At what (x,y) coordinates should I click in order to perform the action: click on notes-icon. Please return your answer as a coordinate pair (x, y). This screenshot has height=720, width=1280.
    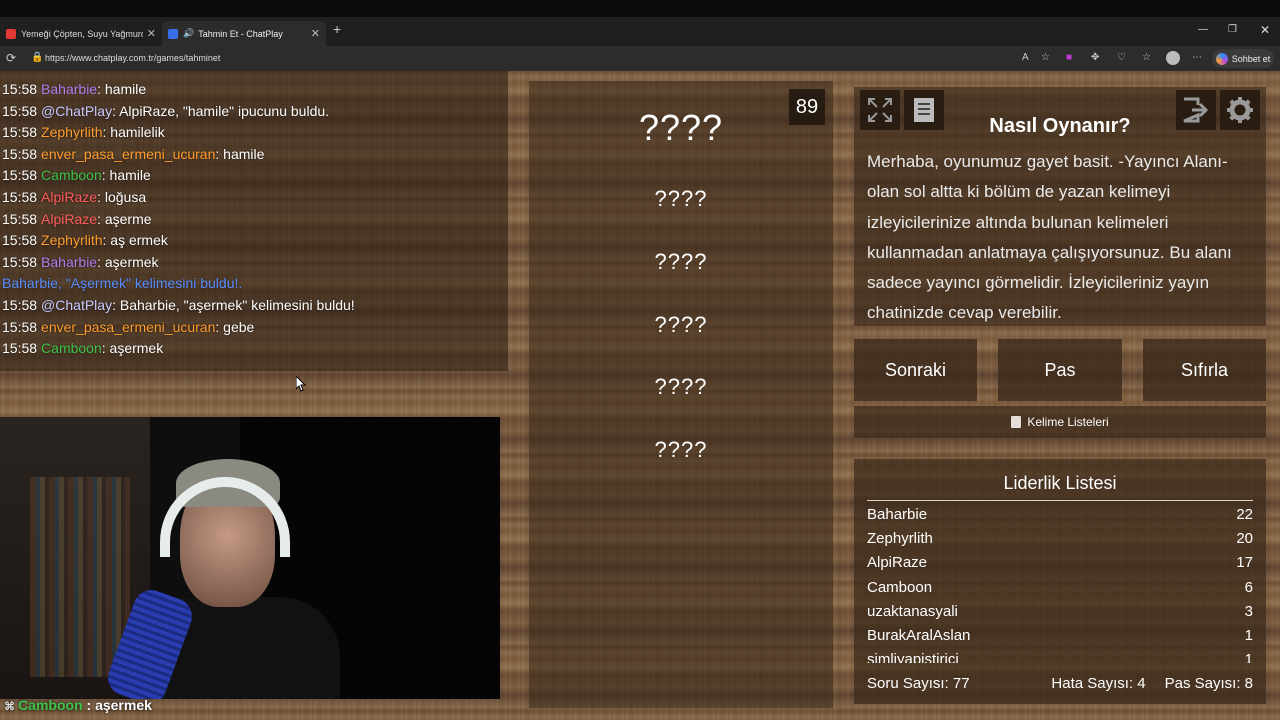
    Looking at the image, I should click on (924, 110).